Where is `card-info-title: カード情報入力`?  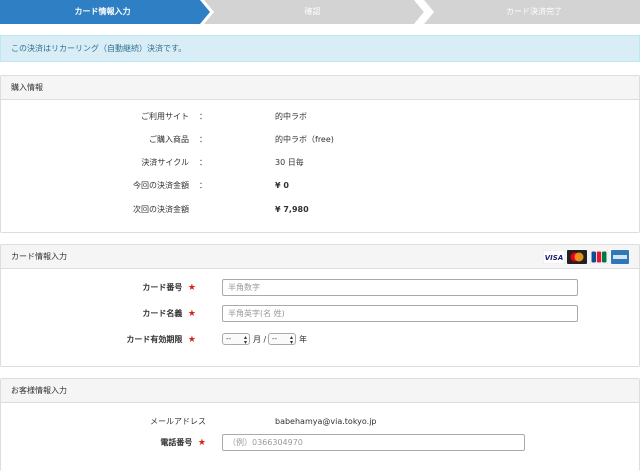 card-info-title: カード情報入力 is located at coordinates (39, 256).